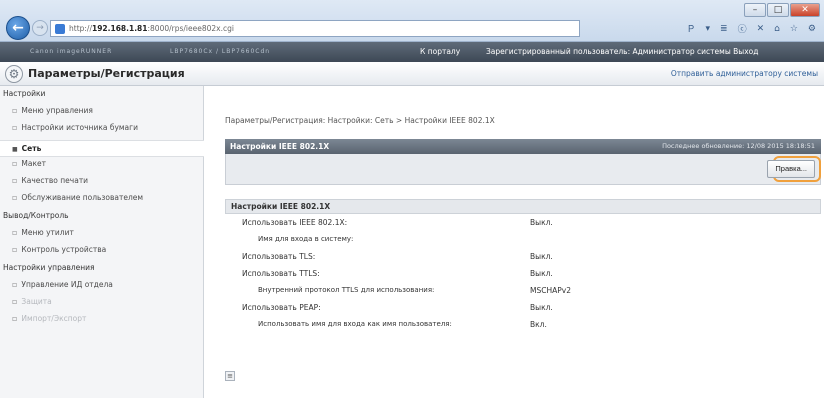 The image size is (824, 398). Describe the element at coordinates (280, 146) in the screenshot. I see `panel-title: Настройки IEEE 802.1X` at that location.